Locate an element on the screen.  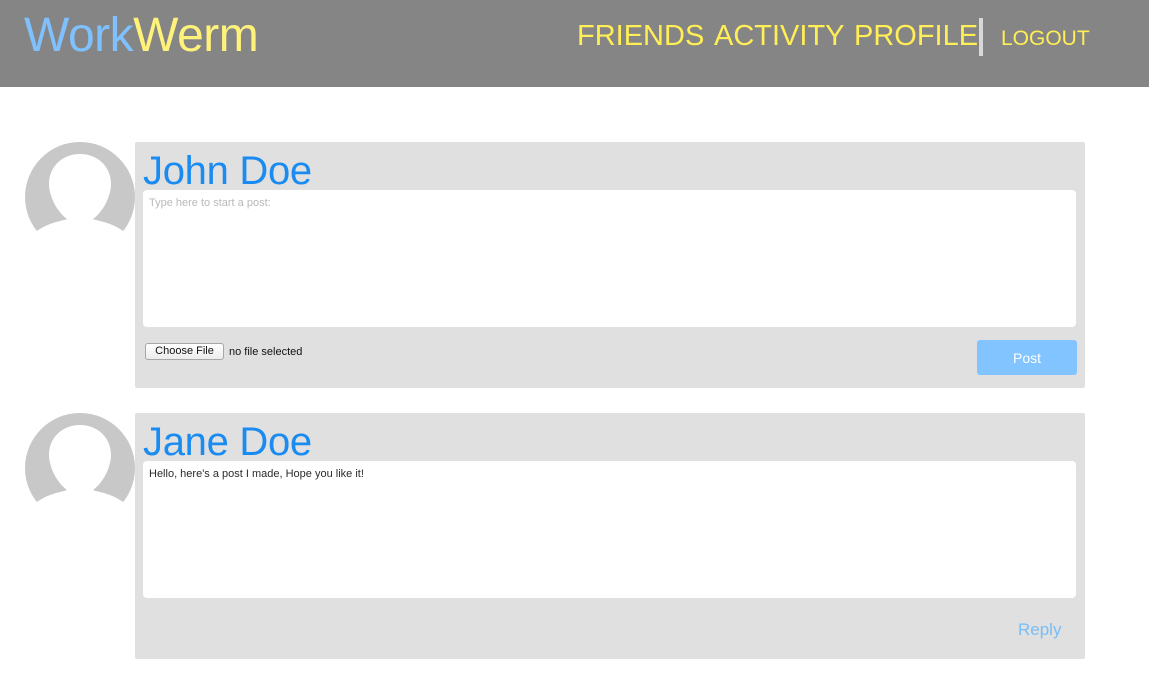
brand-logo-part-werm: Werm is located at coordinates (196, 35).